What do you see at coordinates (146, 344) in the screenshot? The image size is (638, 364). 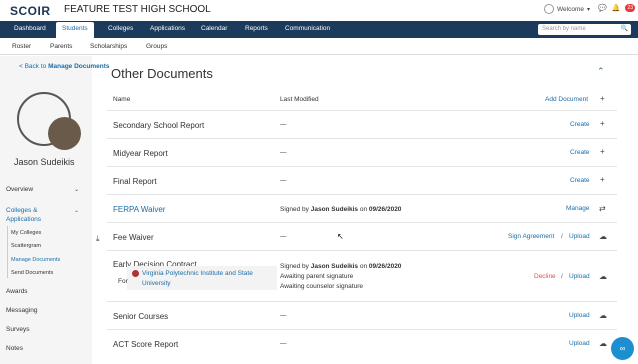 I see `doc-name: ACT Score Report` at bounding box center [146, 344].